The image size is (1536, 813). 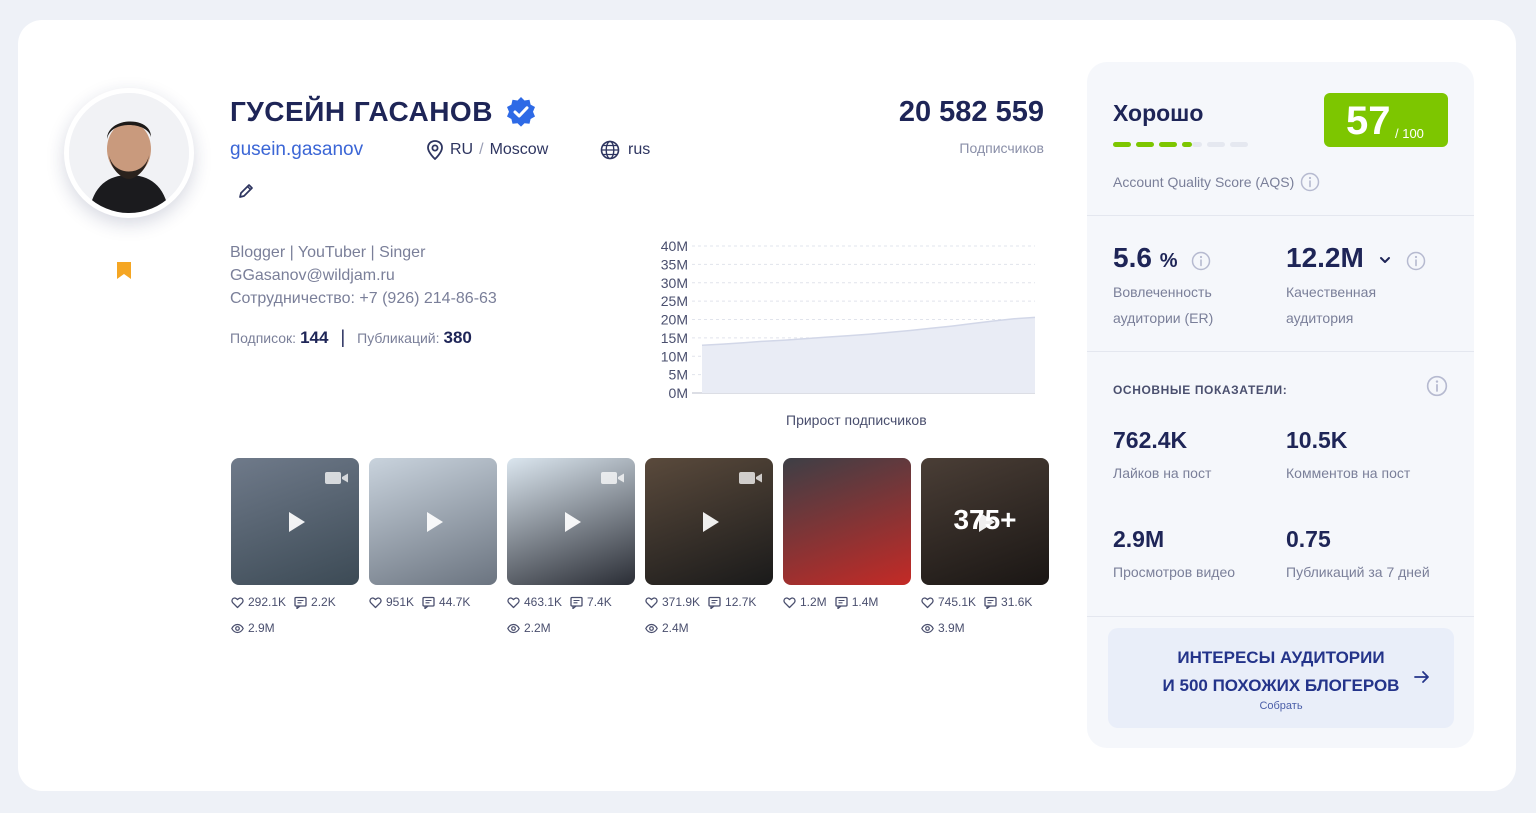 What do you see at coordinates (446, 602) in the screenshot?
I see `post-comments: 44.7K` at bounding box center [446, 602].